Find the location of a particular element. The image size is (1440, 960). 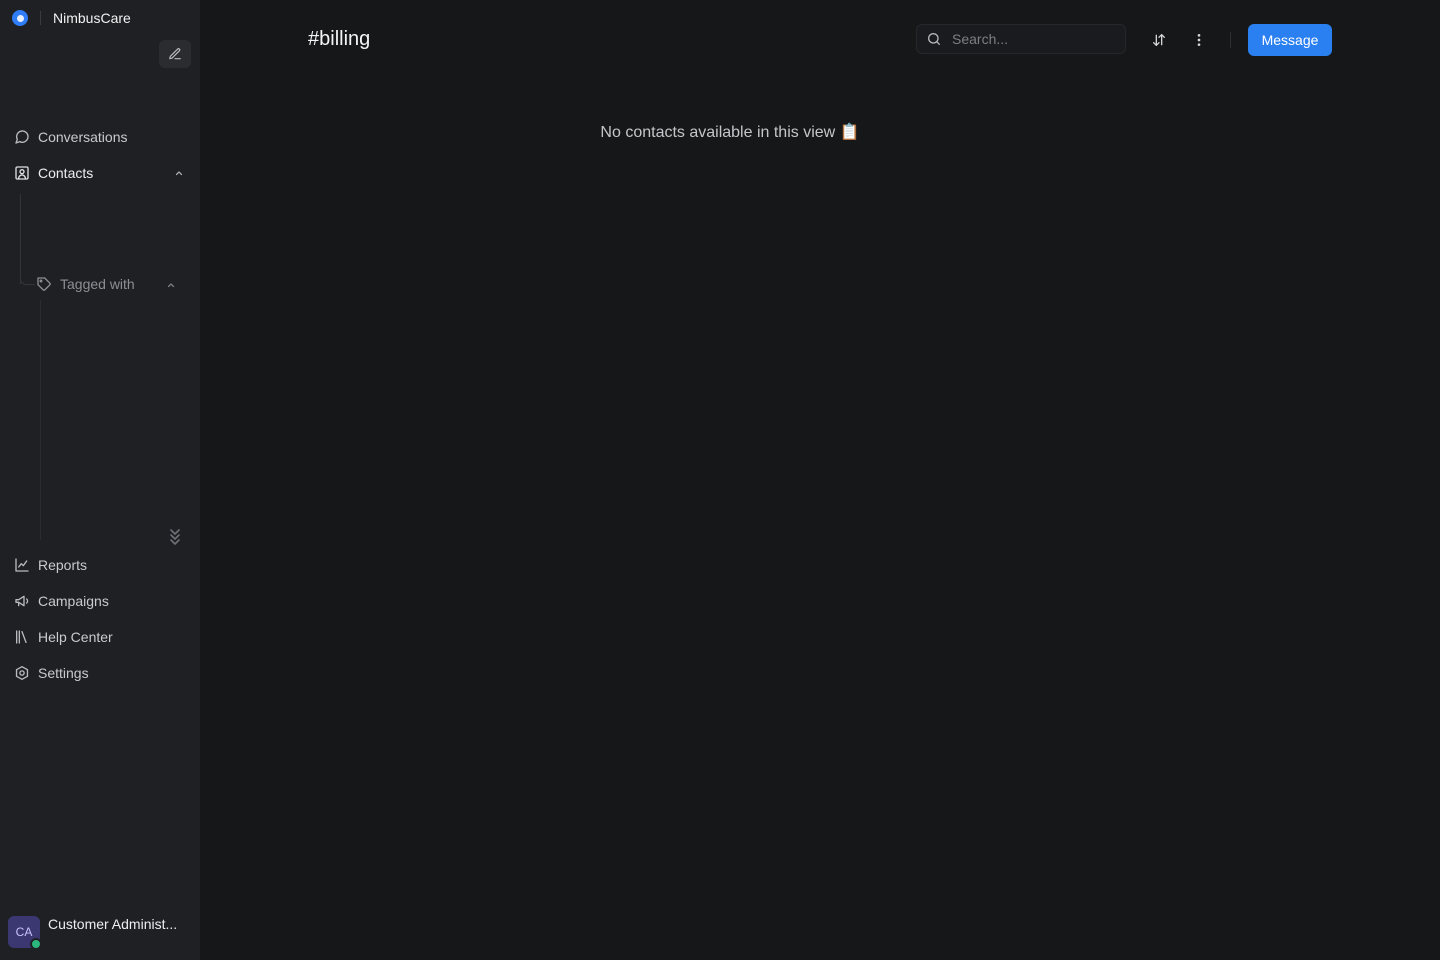

sidebar-item-label: Help Center is located at coordinates (75, 637).